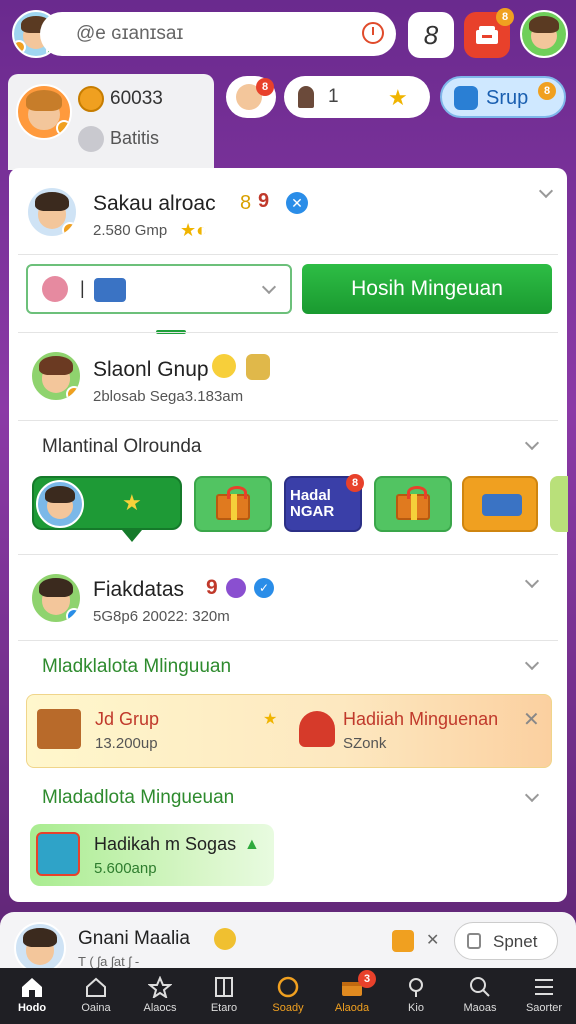 The image size is (576, 1024). I want to click on user3-avatar, so click(56, 598).